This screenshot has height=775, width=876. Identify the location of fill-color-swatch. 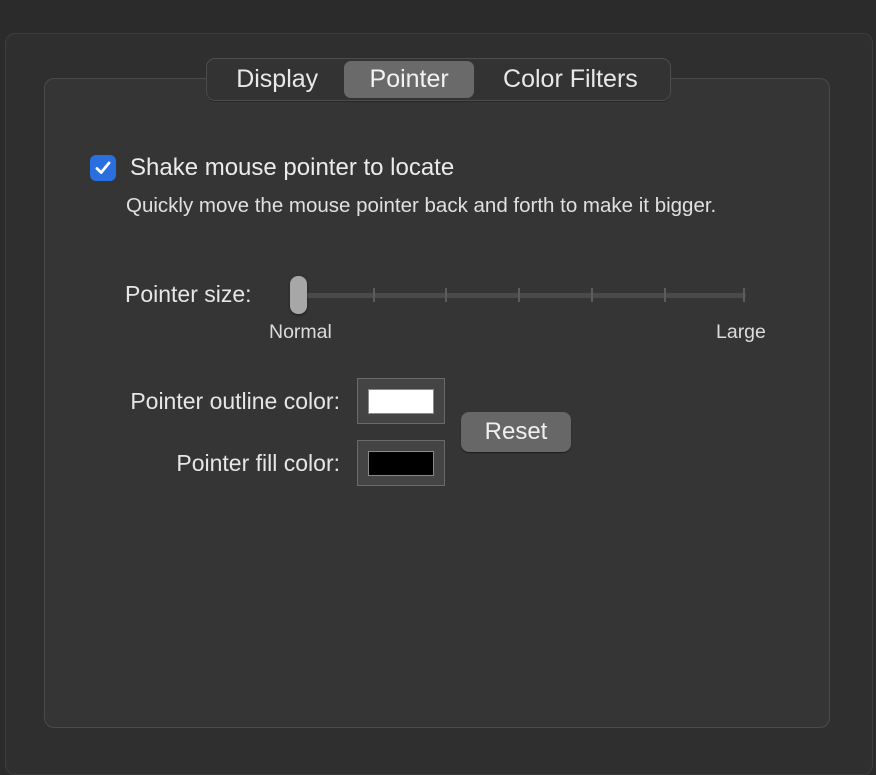
(401, 463).